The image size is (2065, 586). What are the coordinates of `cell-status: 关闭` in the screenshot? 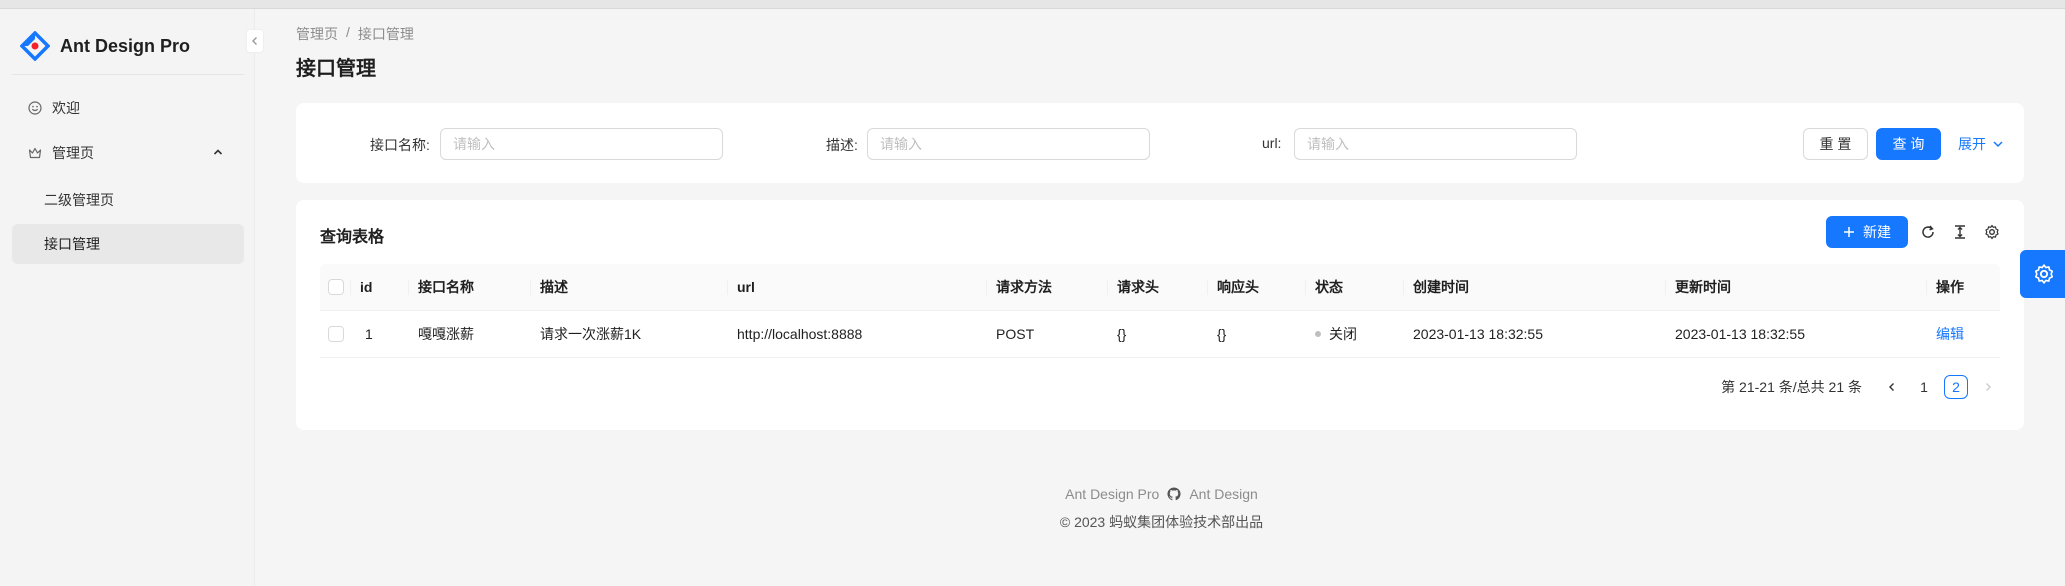 It's located at (1336, 334).